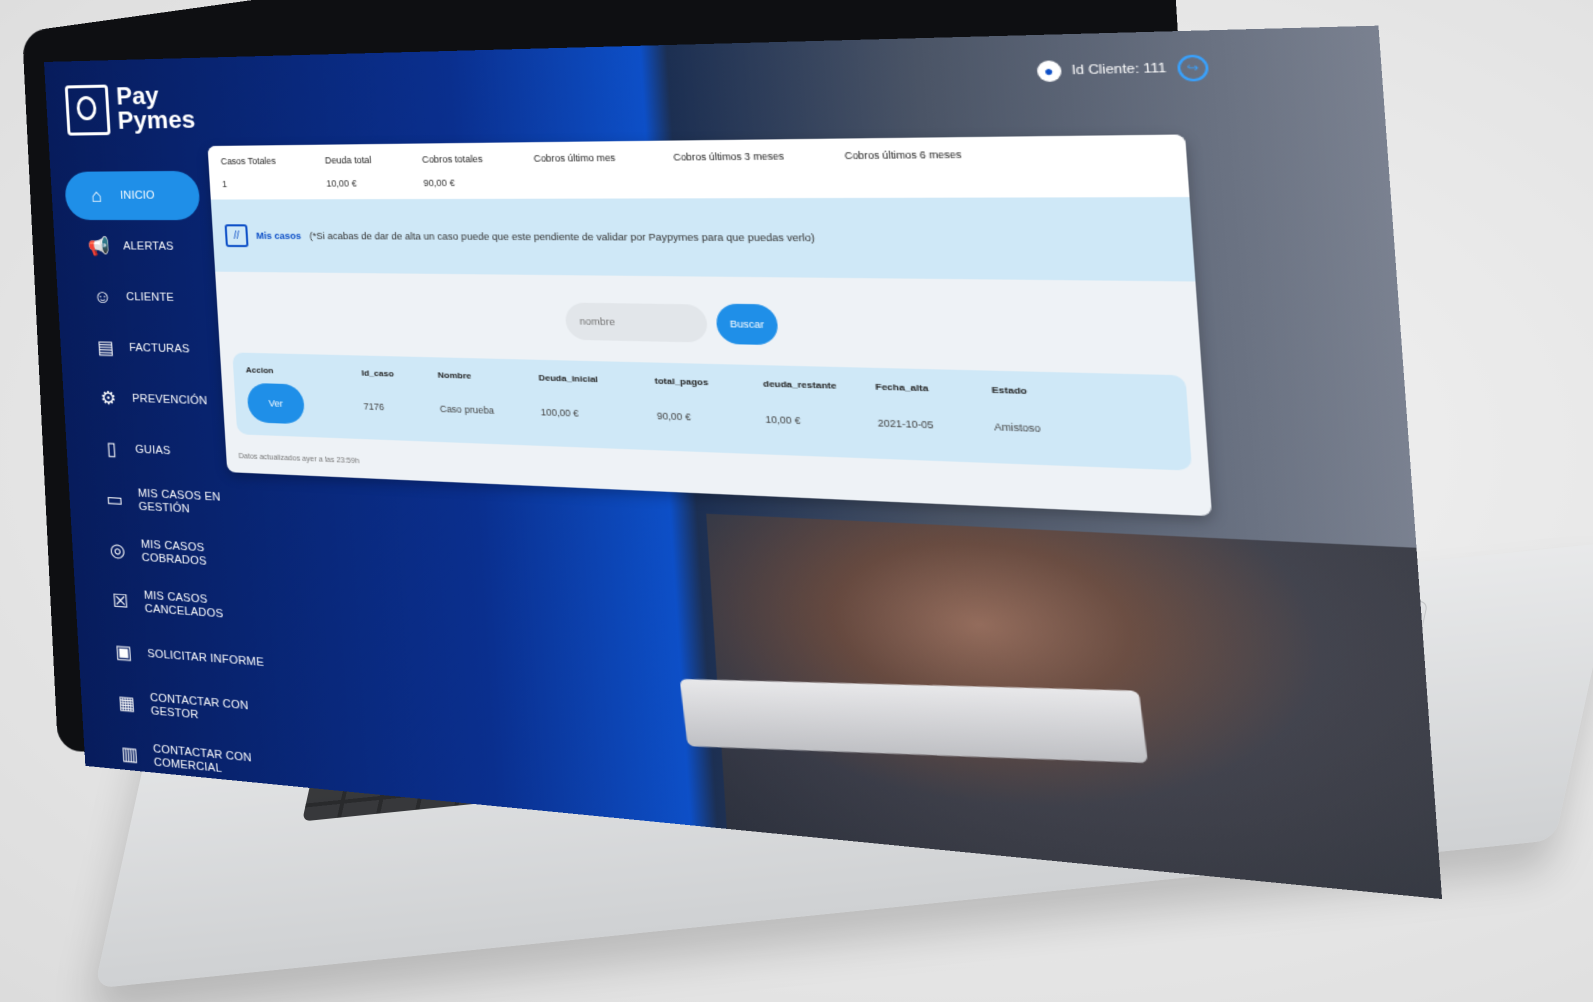 This screenshot has height=1002, width=1593. I want to click on stat-value: 90,00 €, so click(439, 183).